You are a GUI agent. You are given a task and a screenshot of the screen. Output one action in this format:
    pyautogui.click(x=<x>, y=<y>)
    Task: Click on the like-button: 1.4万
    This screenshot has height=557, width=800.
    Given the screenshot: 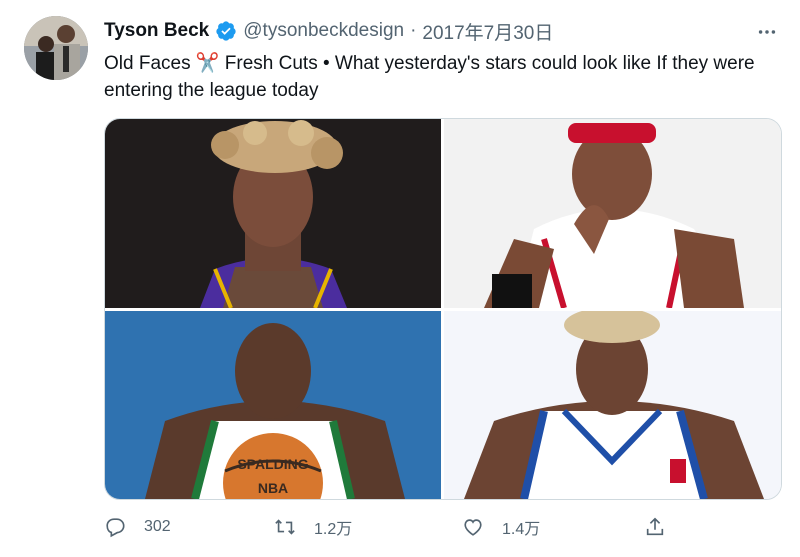 What is the action you would take?
    pyautogui.click(x=501, y=527)
    